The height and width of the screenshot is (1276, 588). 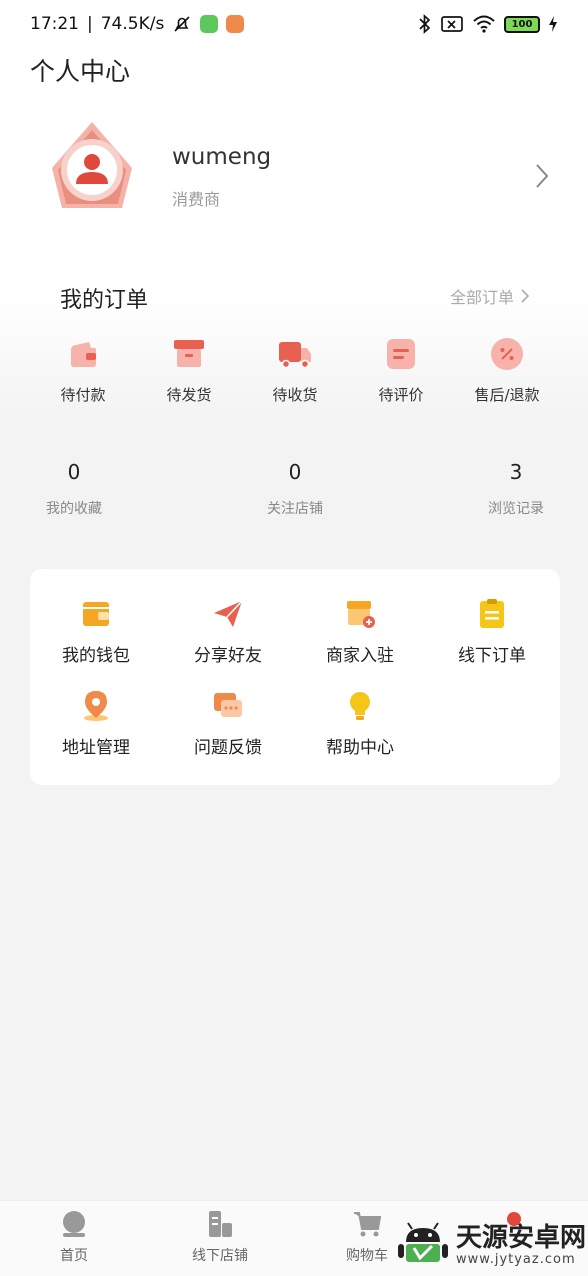 I want to click on stat-followed-stores: 0 关注店铺, so click(x=295, y=489).